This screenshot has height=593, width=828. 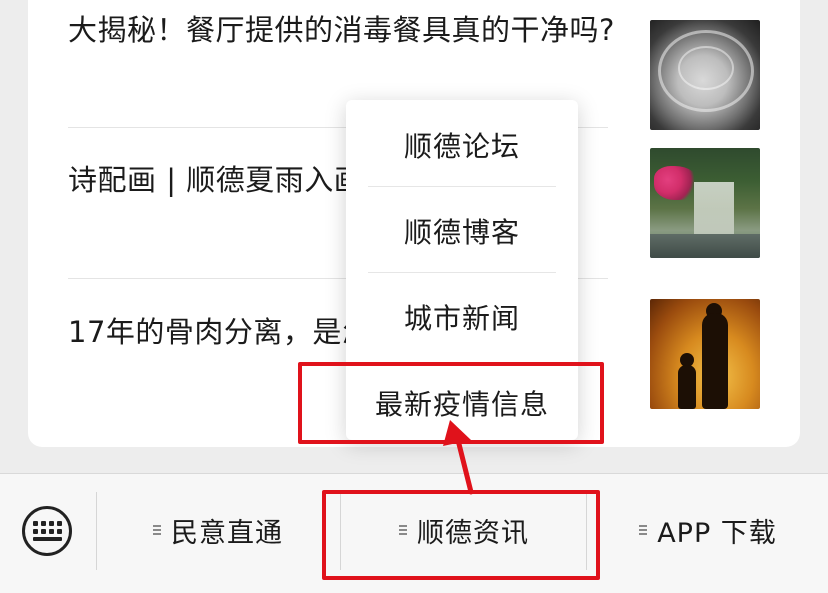 I want to click on menu-item-label: 顺德资讯, so click(x=473, y=533).